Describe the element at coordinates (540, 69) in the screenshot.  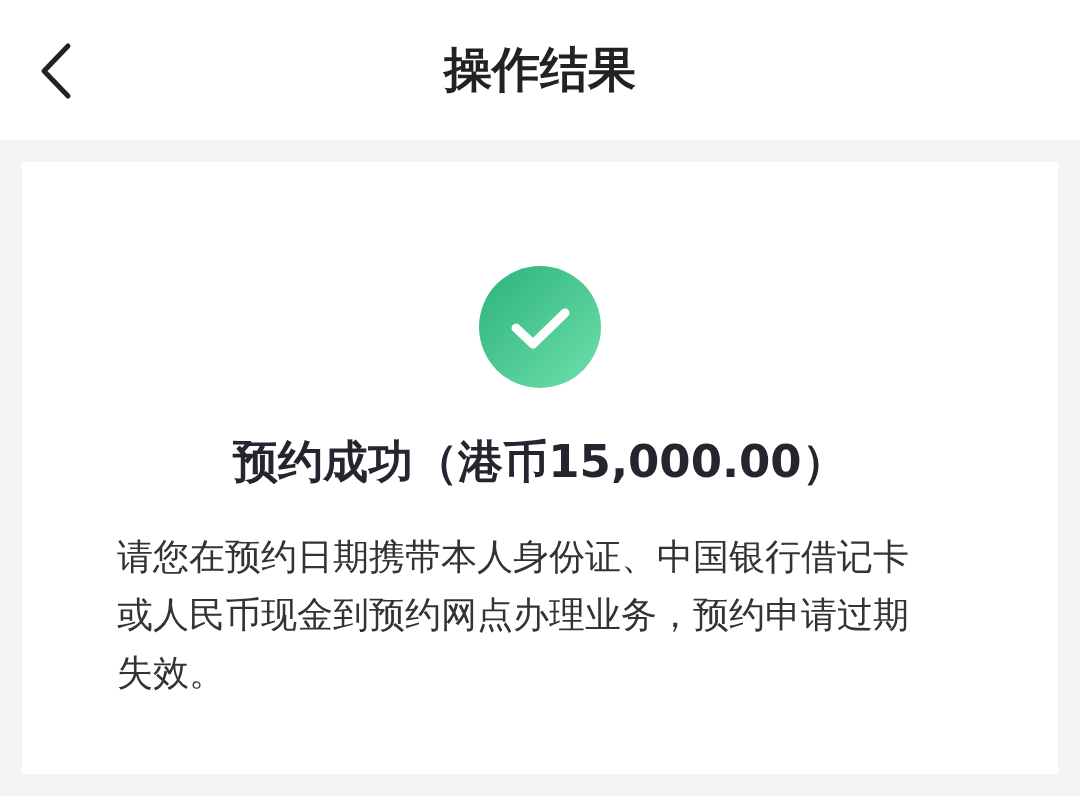
I see `page-title: 操作结果` at that location.